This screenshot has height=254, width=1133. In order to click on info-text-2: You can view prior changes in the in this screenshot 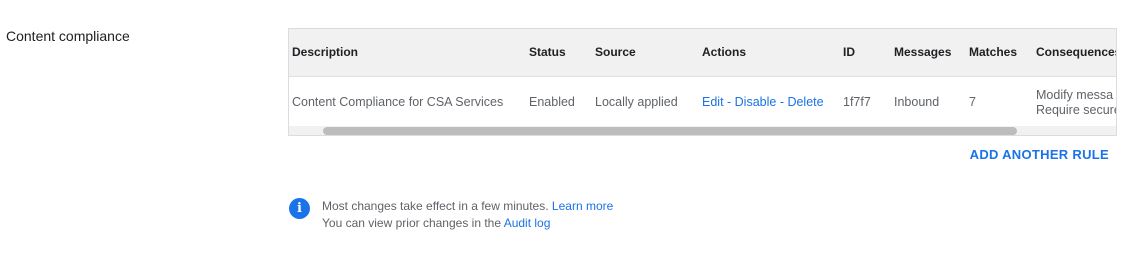, I will do `click(412, 223)`.